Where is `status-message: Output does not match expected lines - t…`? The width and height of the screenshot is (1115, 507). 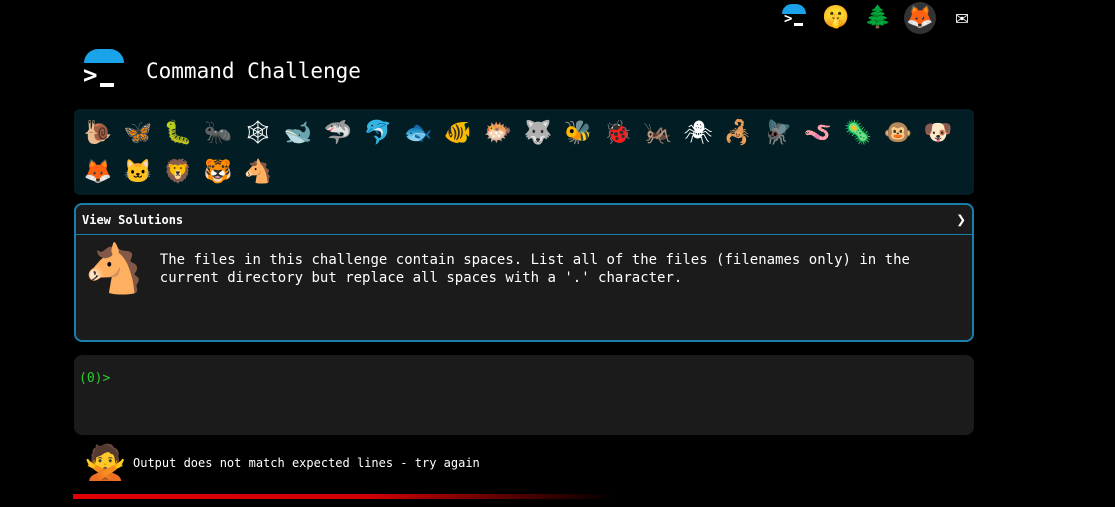 status-message: Output does not match expected lines - t… is located at coordinates (306, 463).